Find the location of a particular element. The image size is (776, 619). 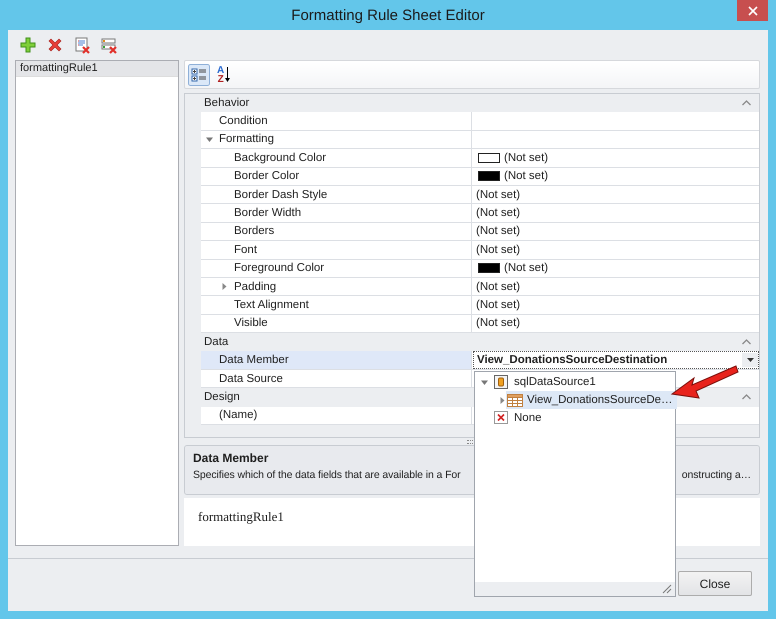

property-name: Text Alignment is located at coordinates (336, 305).